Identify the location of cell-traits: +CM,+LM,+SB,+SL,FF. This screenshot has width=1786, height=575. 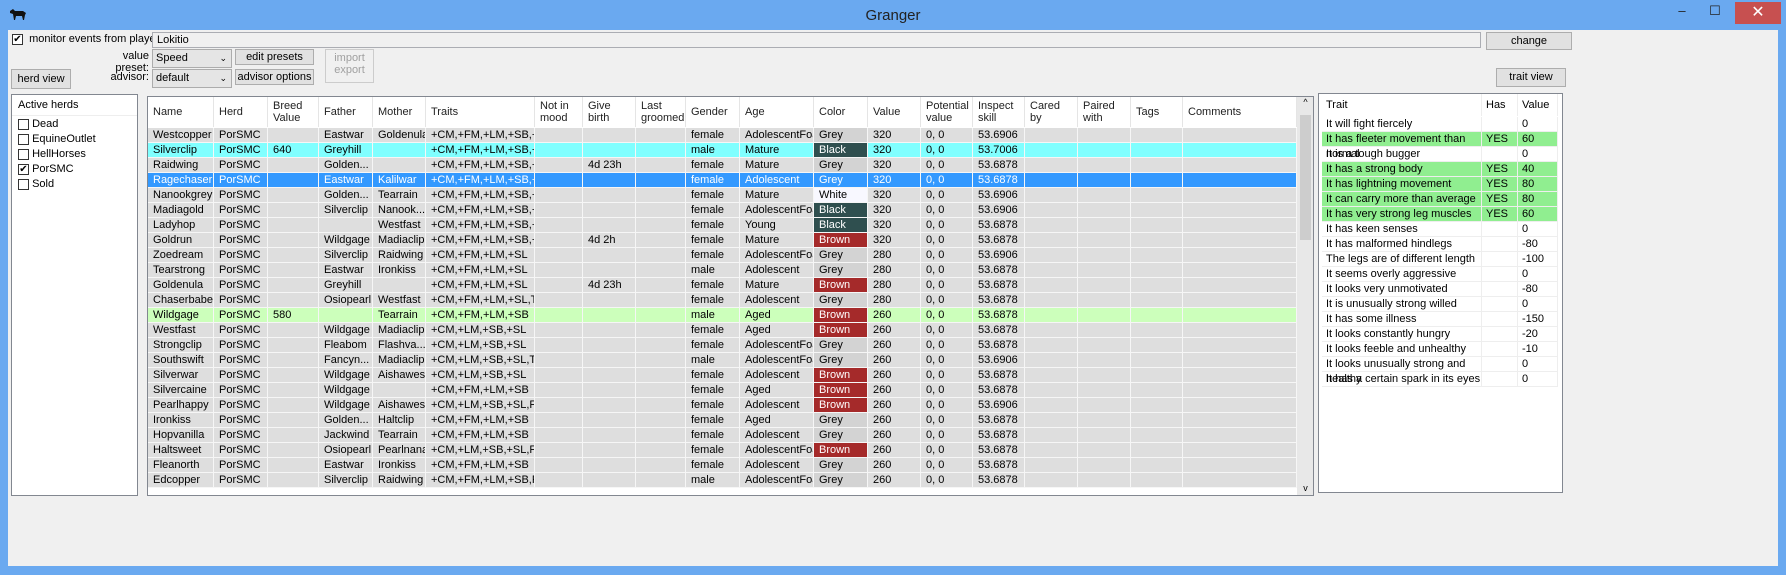
(480, 405).